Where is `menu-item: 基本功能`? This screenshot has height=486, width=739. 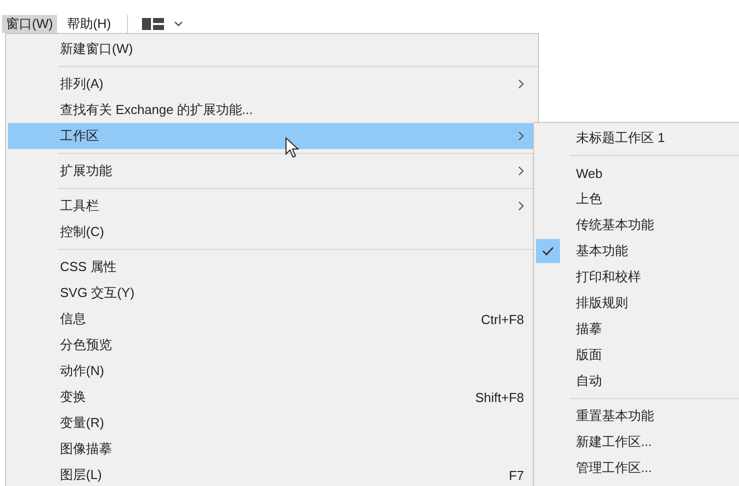 menu-item: 基本功能 is located at coordinates (636, 251).